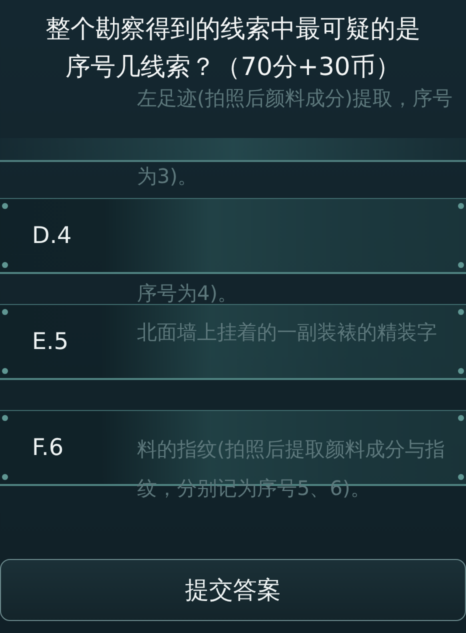 This screenshot has height=633, width=466. I want to click on question-text: 整个勘察得到的线索中最可疑的是, so click(233, 29).